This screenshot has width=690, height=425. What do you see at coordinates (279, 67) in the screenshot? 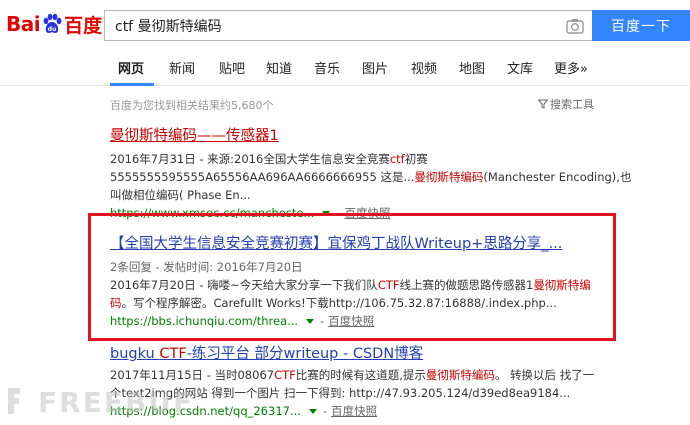
I see `tab-zhidao: 知道` at bounding box center [279, 67].